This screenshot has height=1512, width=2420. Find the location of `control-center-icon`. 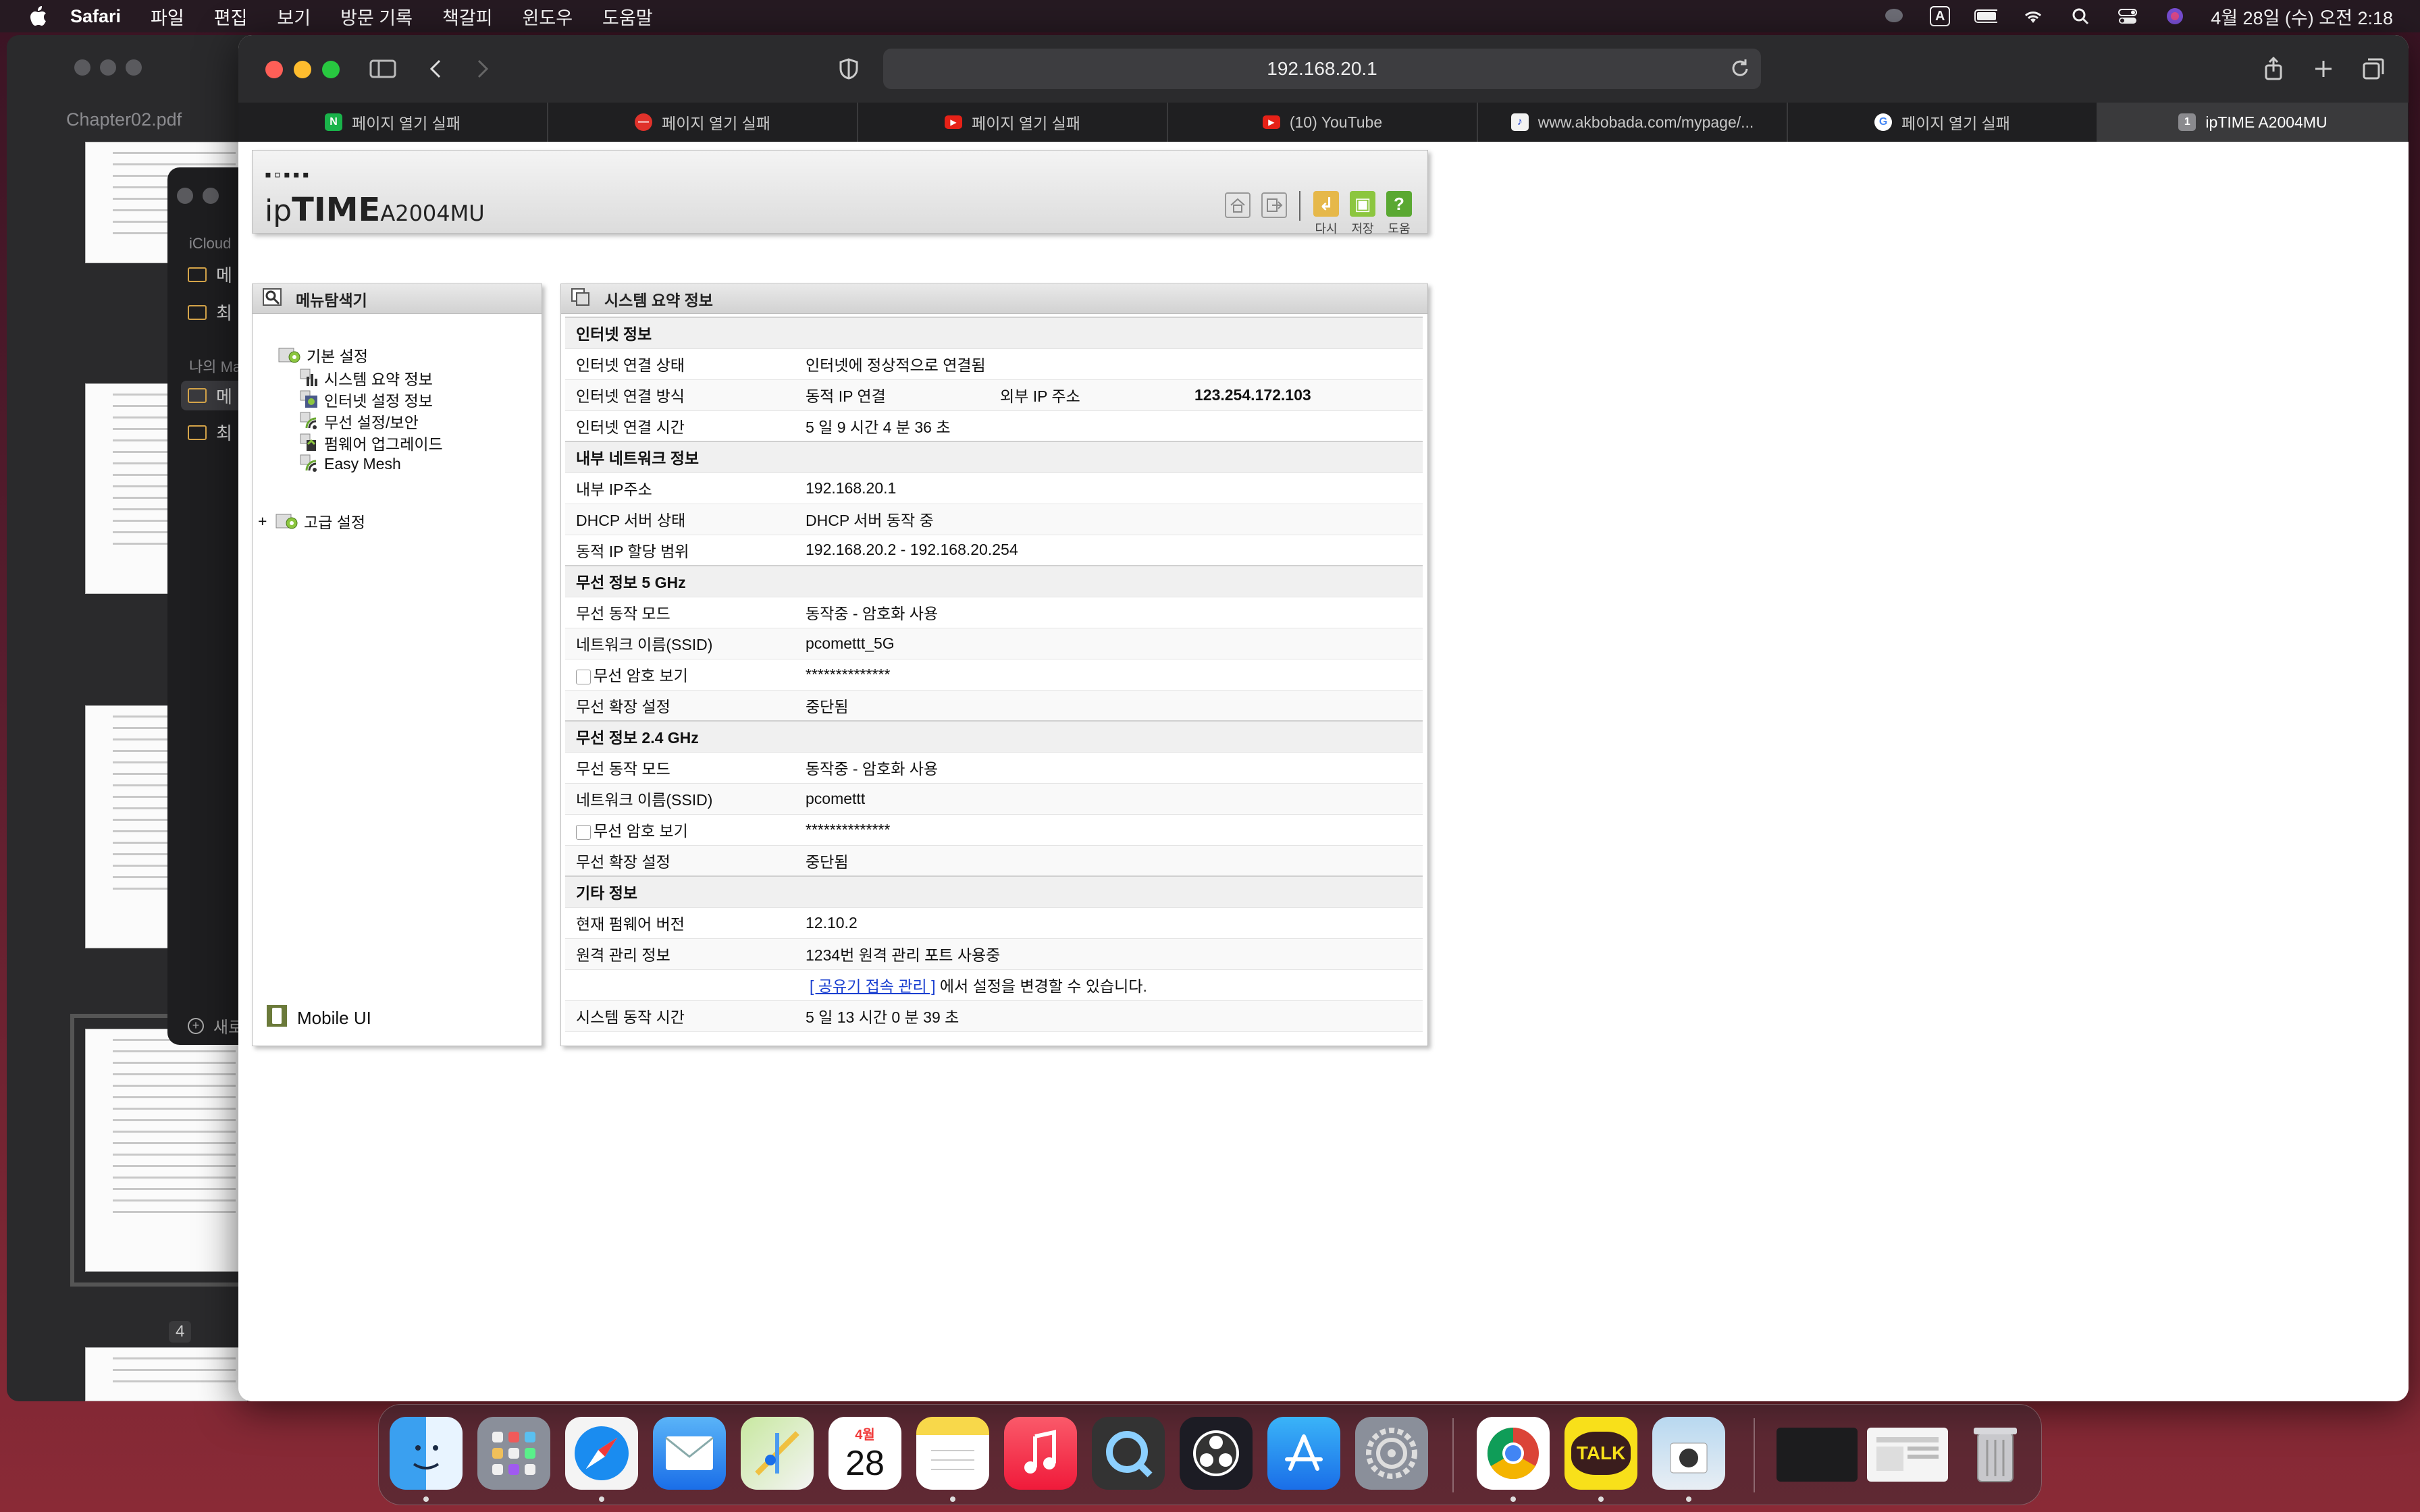

control-center-icon is located at coordinates (2127, 16).